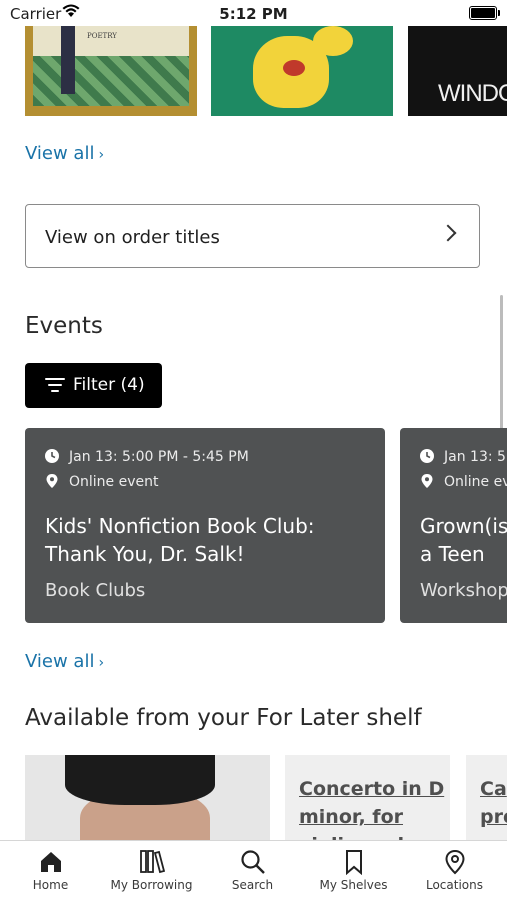  Describe the element at coordinates (353, 862) in the screenshot. I see `bookmark-icon` at that location.